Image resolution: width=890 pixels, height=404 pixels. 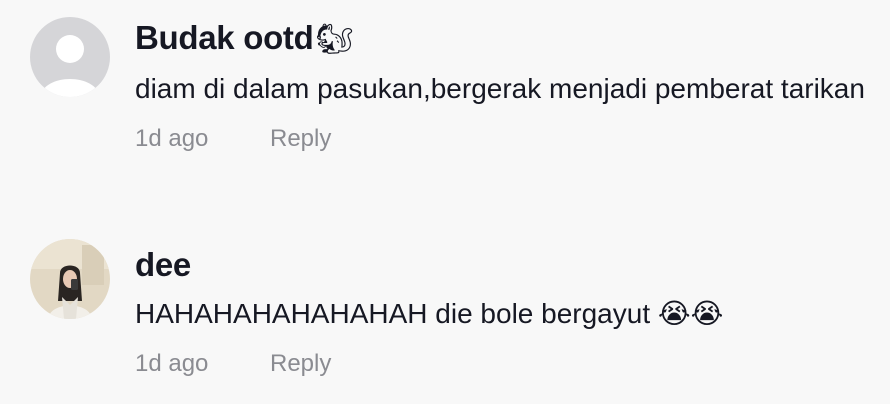 I want to click on photo-avatar, so click(x=70, y=279).